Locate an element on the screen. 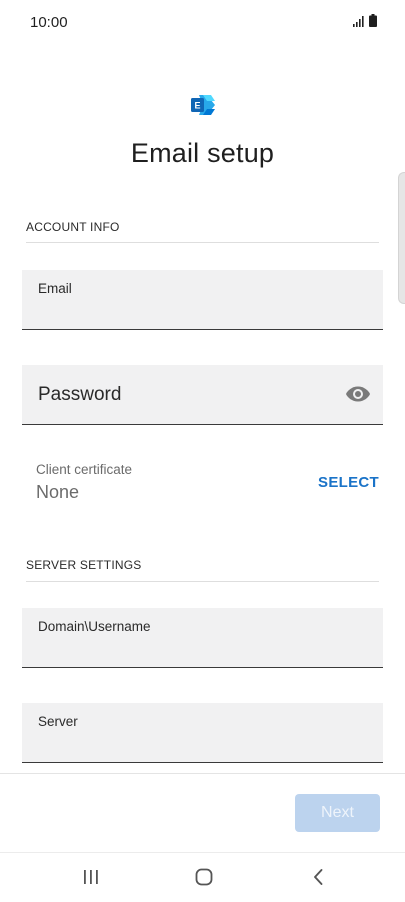 The width and height of the screenshot is (405, 902). home-icon is located at coordinates (204, 877).